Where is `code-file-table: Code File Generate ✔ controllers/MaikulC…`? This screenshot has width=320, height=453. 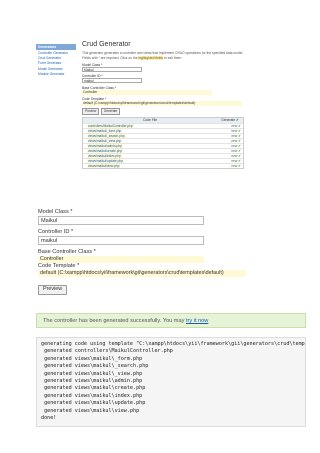 code-file-table: Code File Generate ✔ controllers/MaikulC… is located at coordinates (163, 142).